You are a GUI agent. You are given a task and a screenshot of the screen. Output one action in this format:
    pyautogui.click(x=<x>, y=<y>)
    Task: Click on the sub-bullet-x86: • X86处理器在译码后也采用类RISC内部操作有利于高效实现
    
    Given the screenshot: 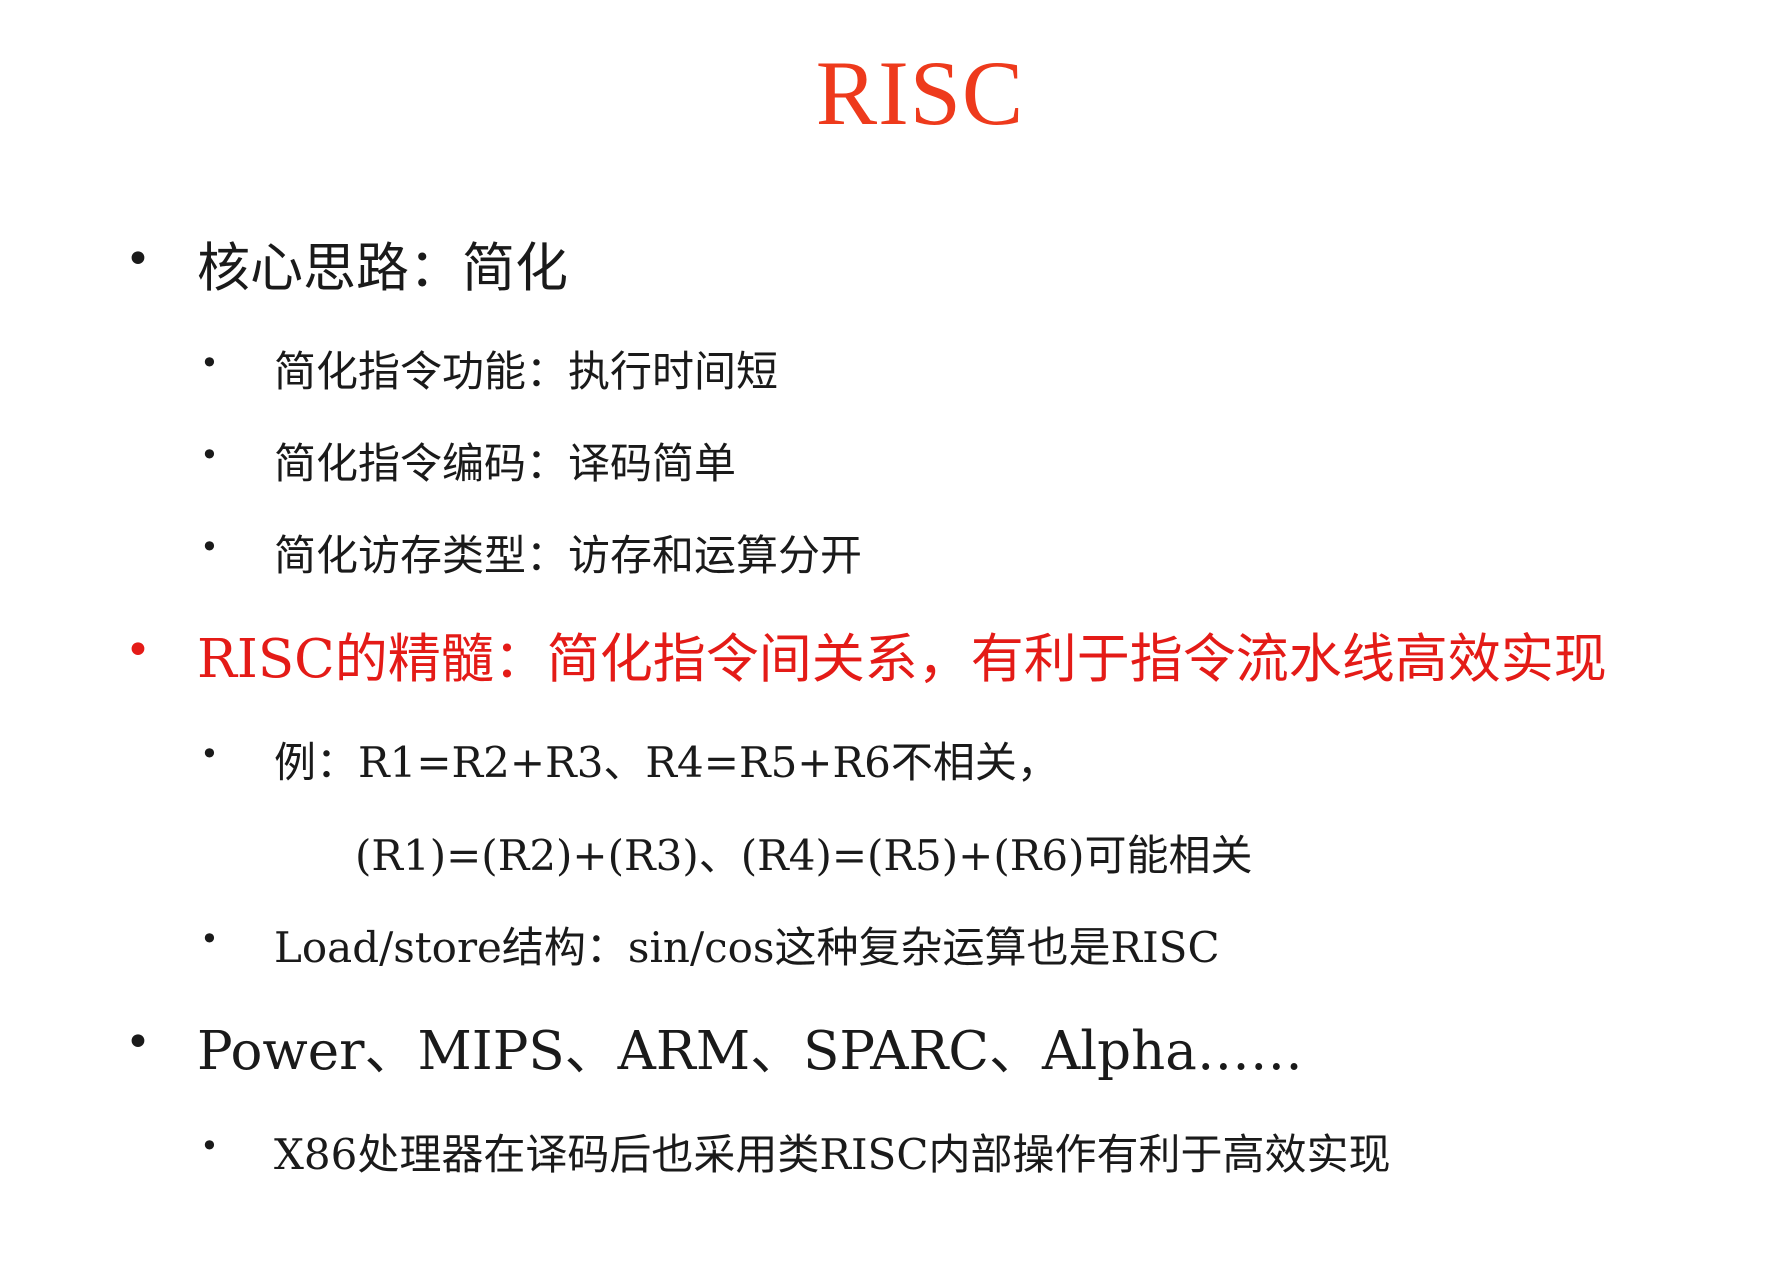 What is the action you would take?
    pyautogui.click(x=795, y=1155)
    